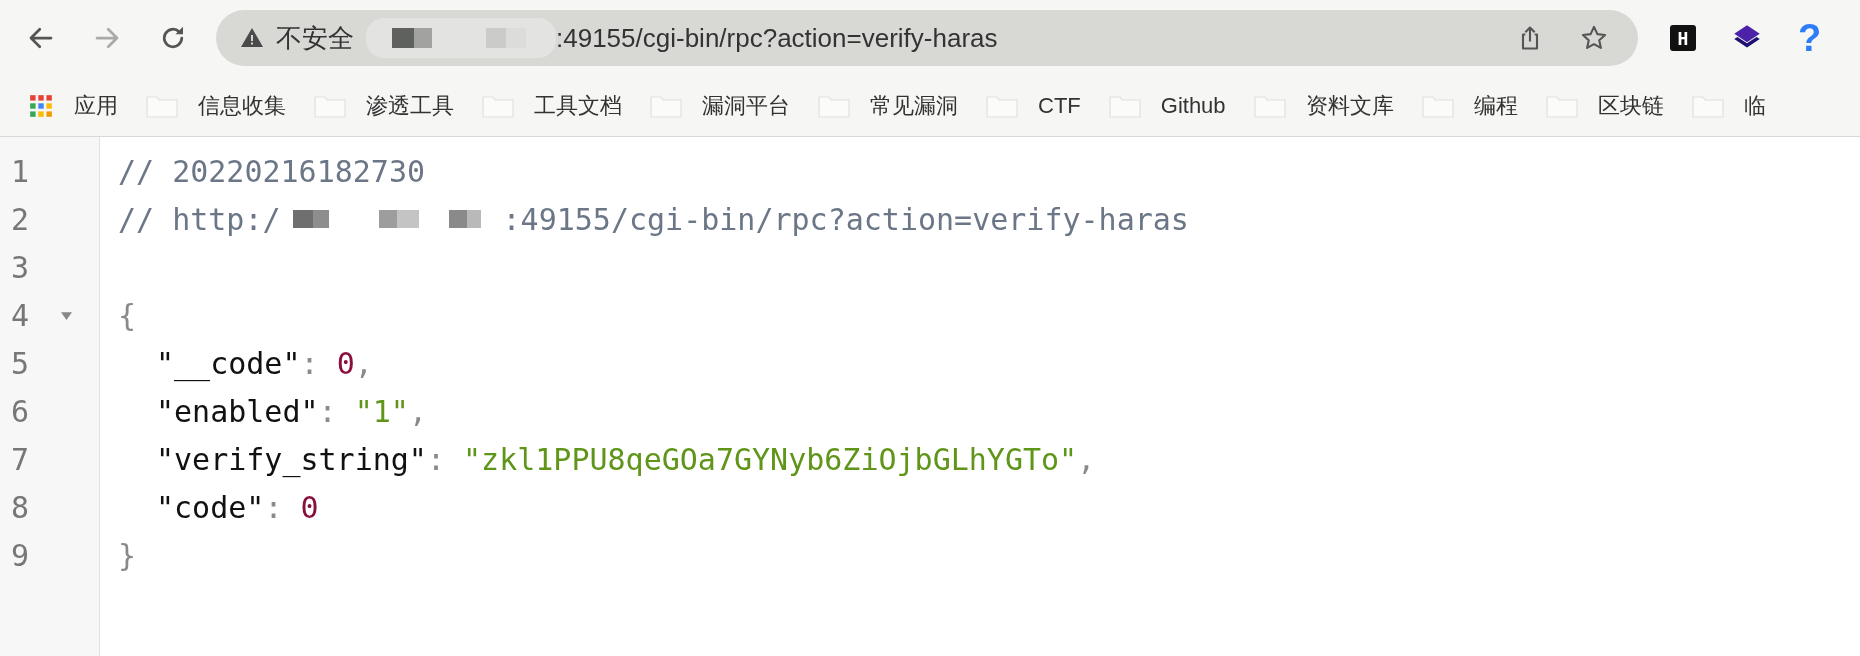 The width and height of the screenshot is (1860, 656). What do you see at coordinates (1059, 106) in the screenshot?
I see `bookmark-link: CTF` at bounding box center [1059, 106].